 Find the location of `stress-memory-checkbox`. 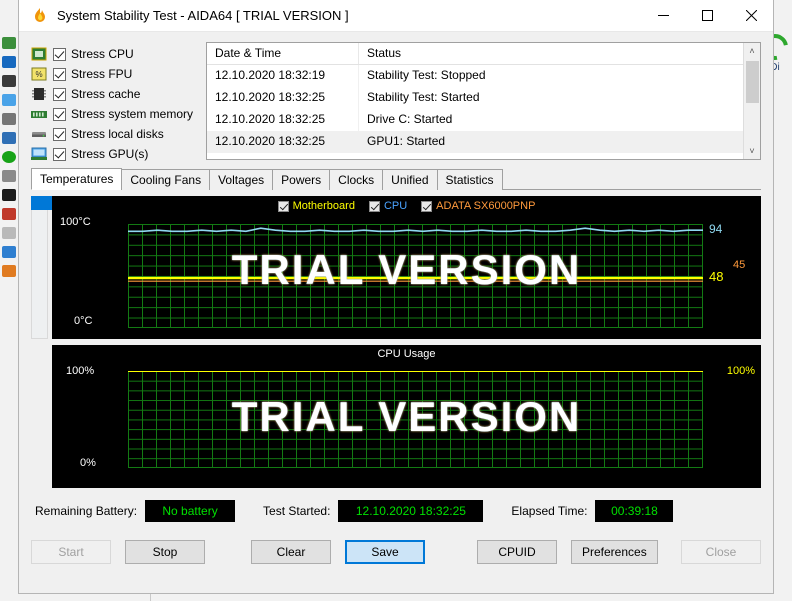

stress-memory-checkbox is located at coordinates (59, 114).